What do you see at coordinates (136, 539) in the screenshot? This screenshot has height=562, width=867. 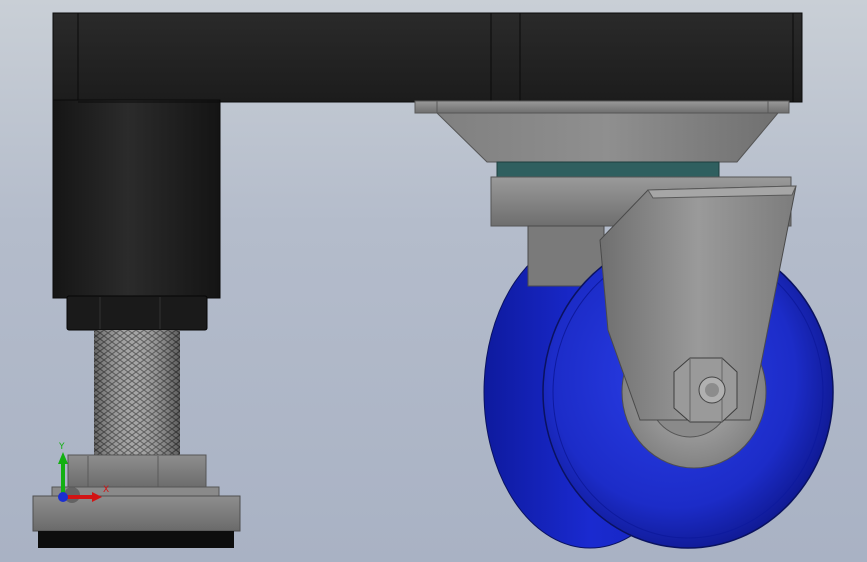 I see `leveling-foot-rubber-pad` at bounding box center [136, 539].